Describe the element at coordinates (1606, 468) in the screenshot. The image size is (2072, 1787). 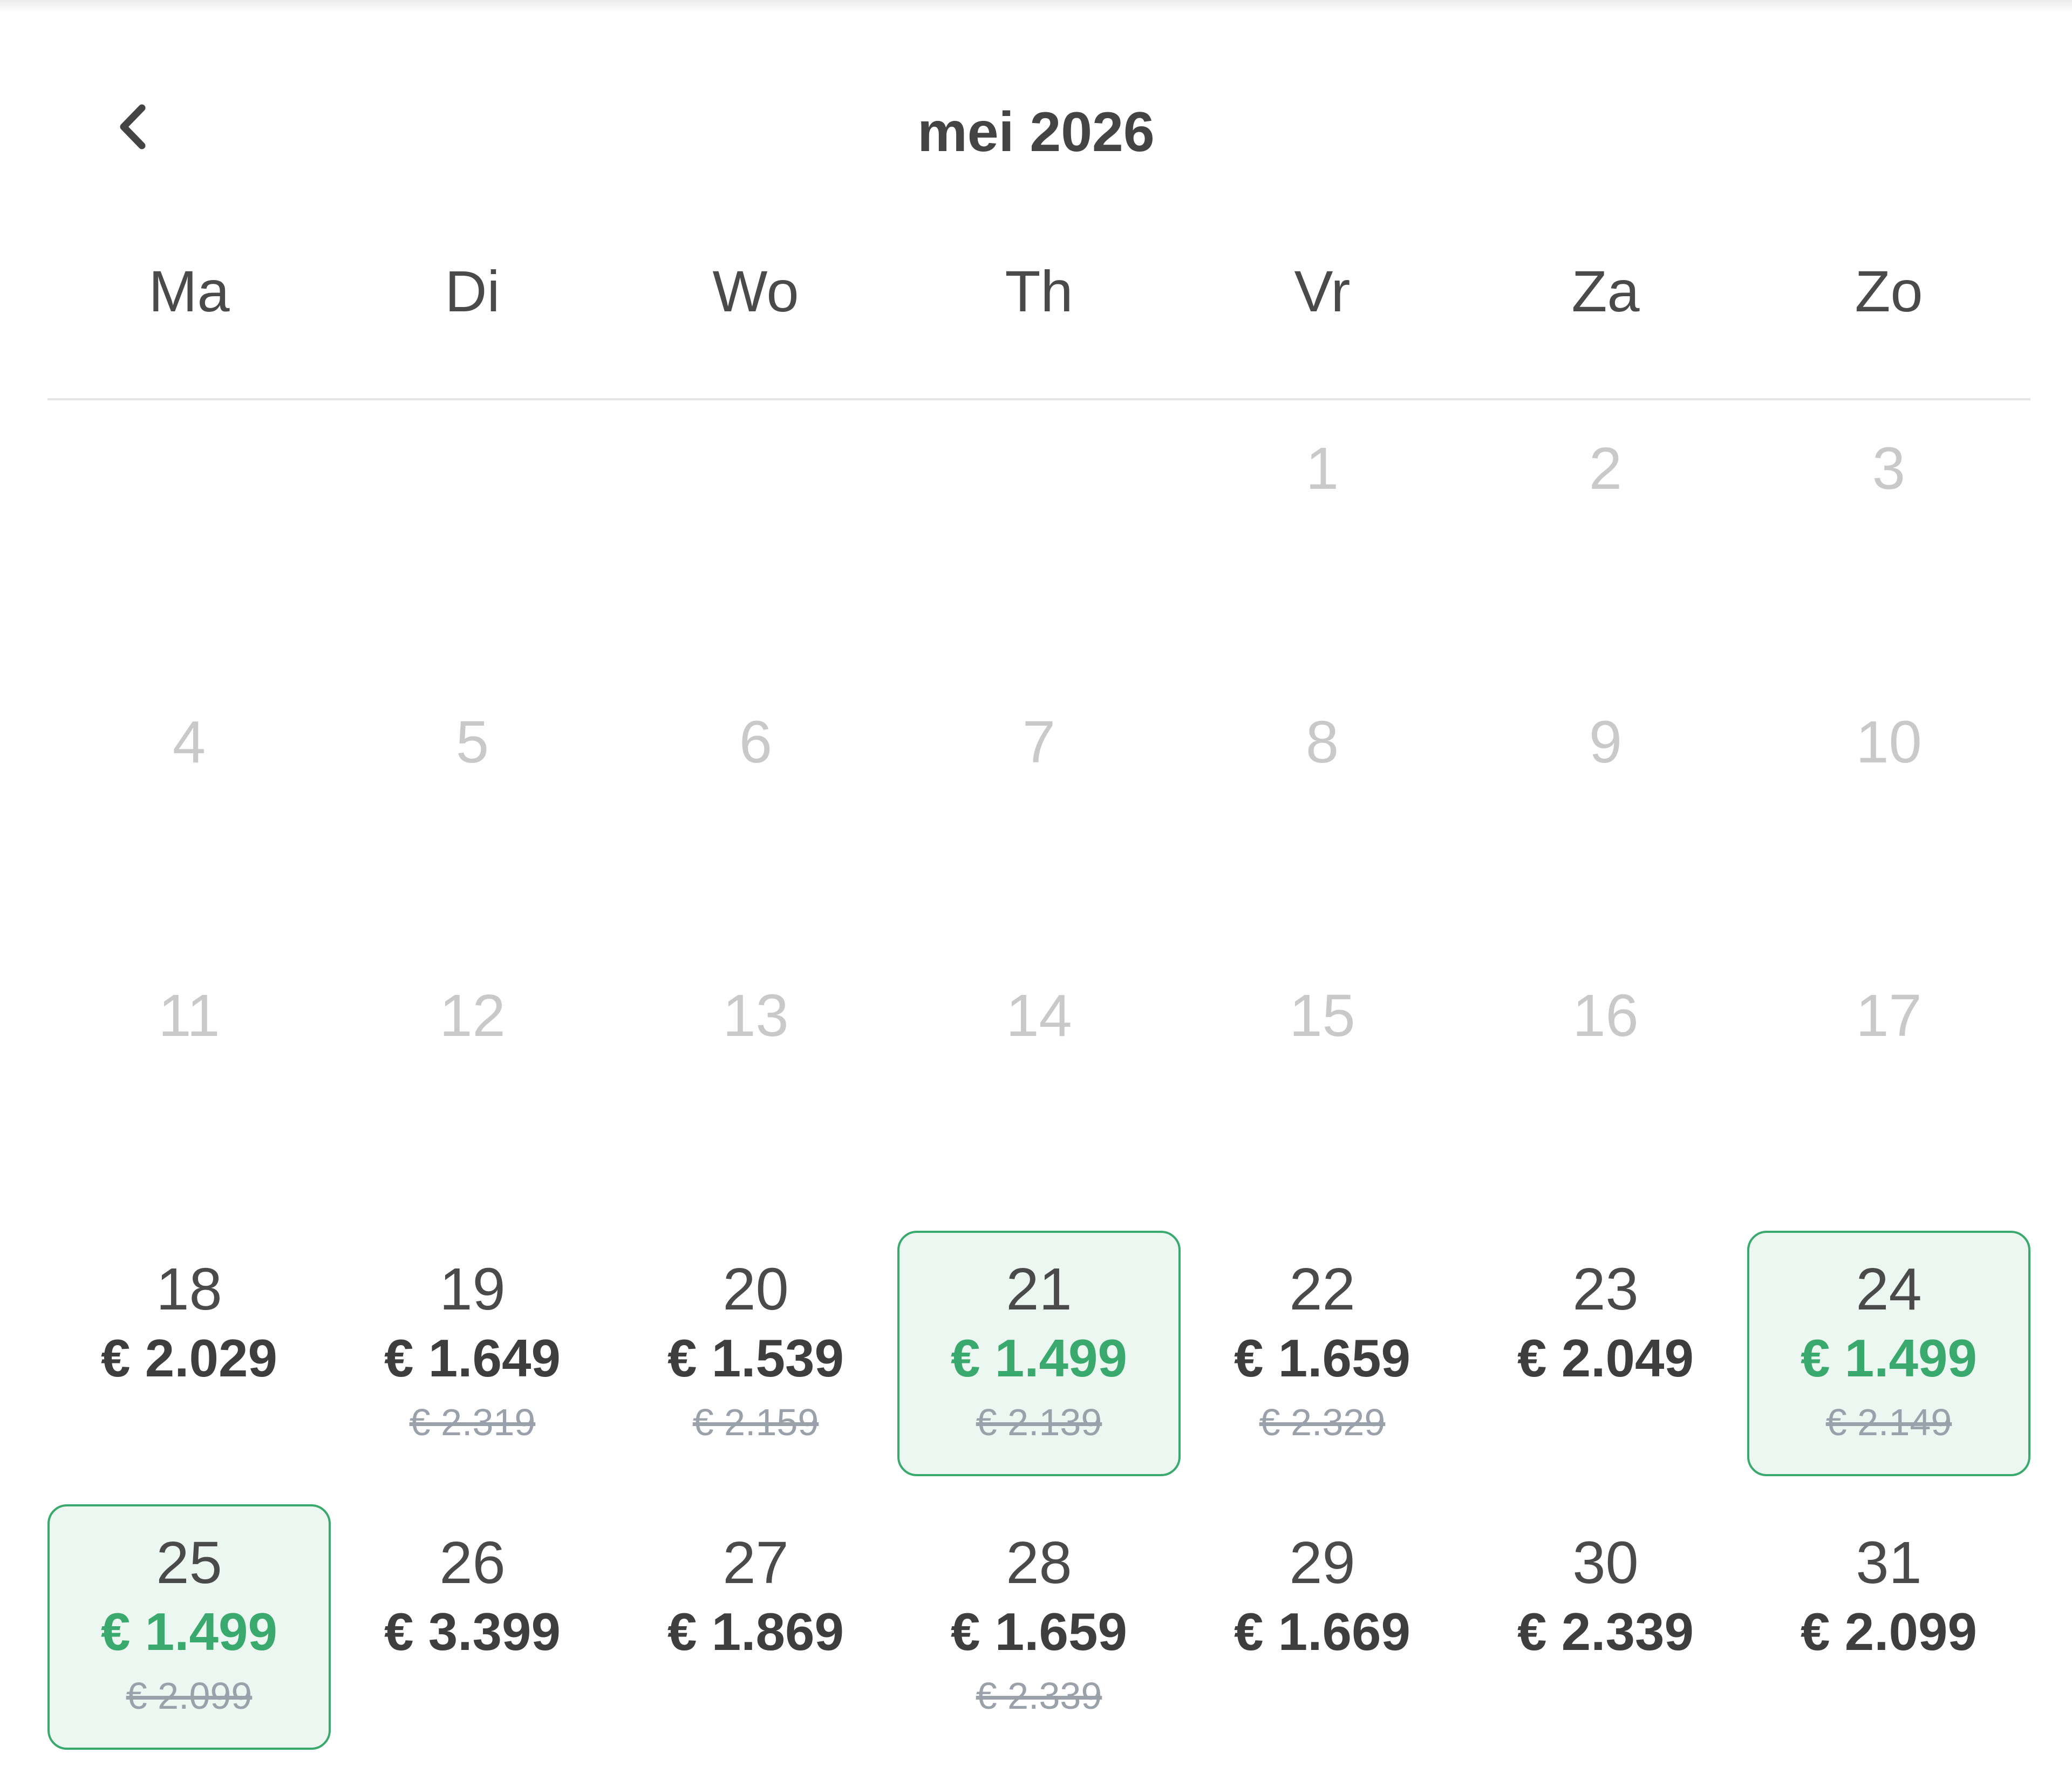
I see `day-number: 2` at that location.